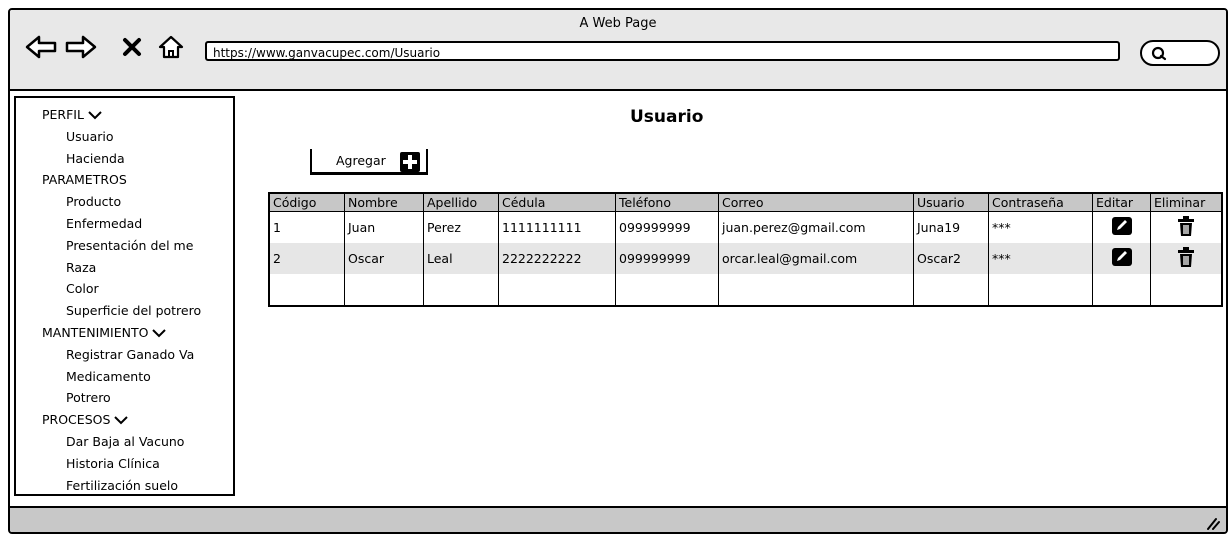 This screenshot has height=534, width=1230. I want to click on forward-button, so click(81, 47).